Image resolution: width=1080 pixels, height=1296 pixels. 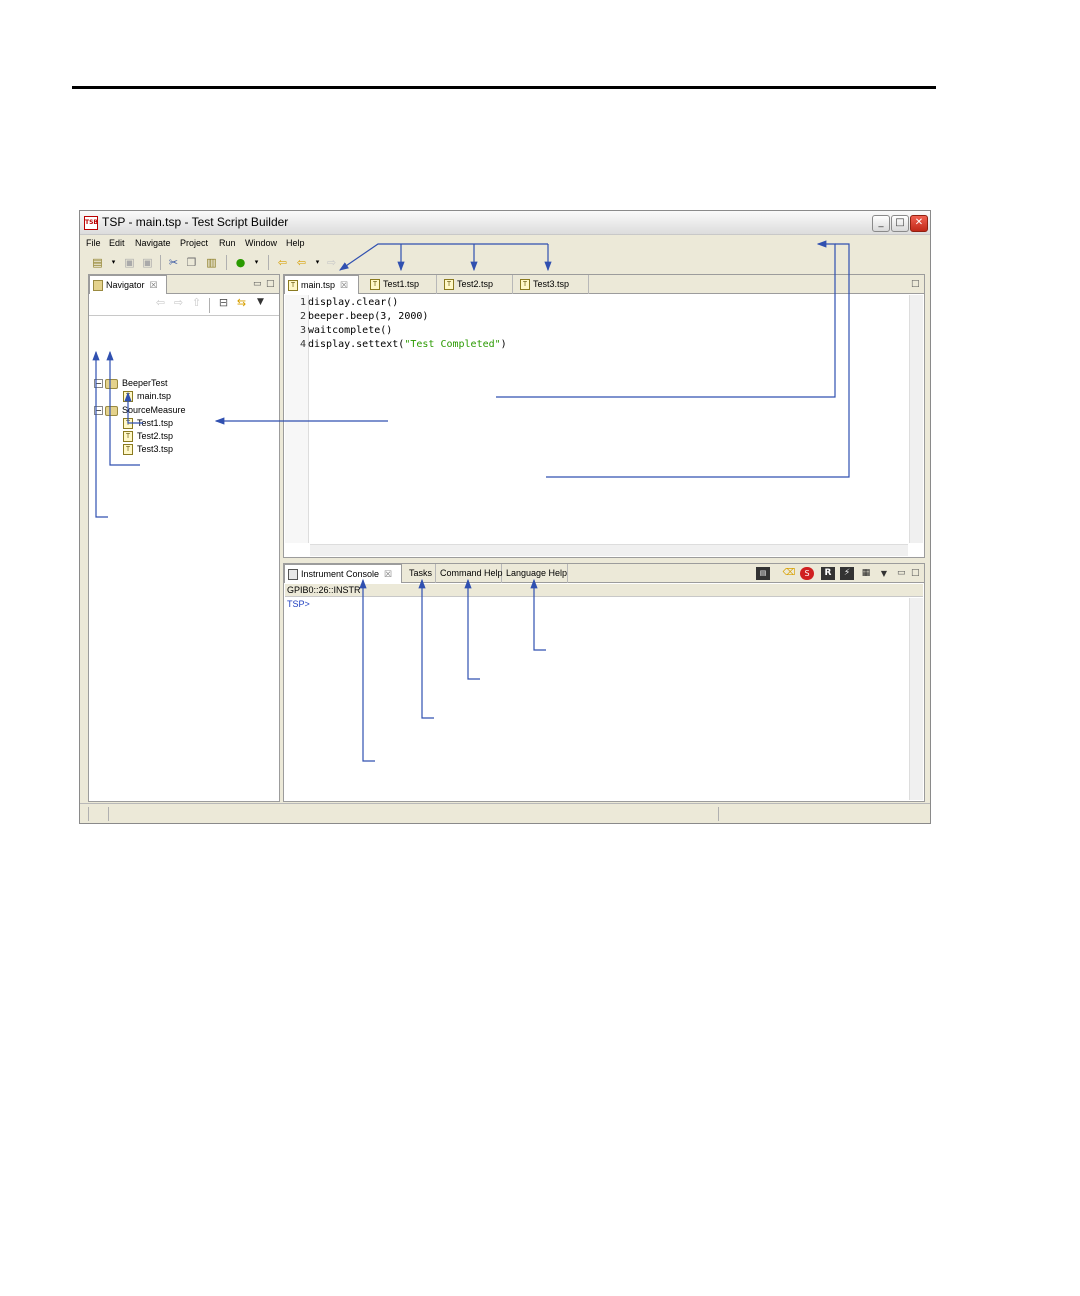 I want to click on editor-horizontal-scrollbar, so click(x=609, y=550).